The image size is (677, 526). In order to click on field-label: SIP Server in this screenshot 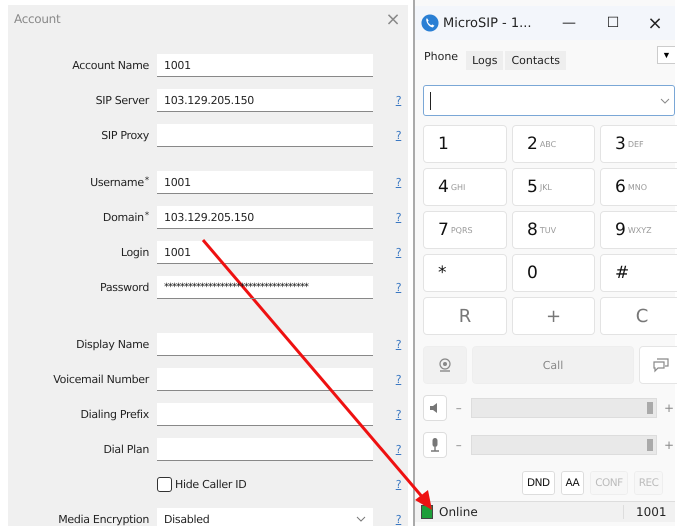, I will do `click(122, 100)`.